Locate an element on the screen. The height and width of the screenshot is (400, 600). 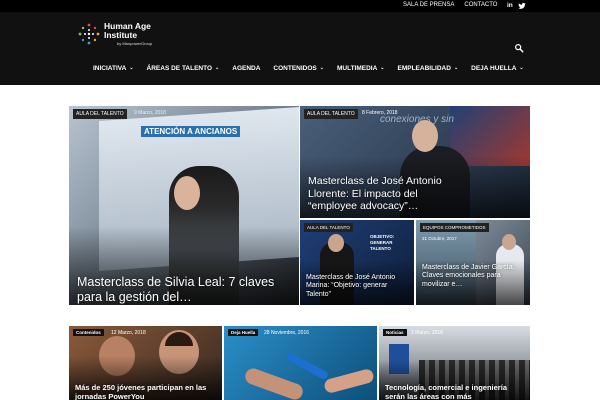
post-date: 1 Marzo, 2018 is located at coordinates (427, 333).